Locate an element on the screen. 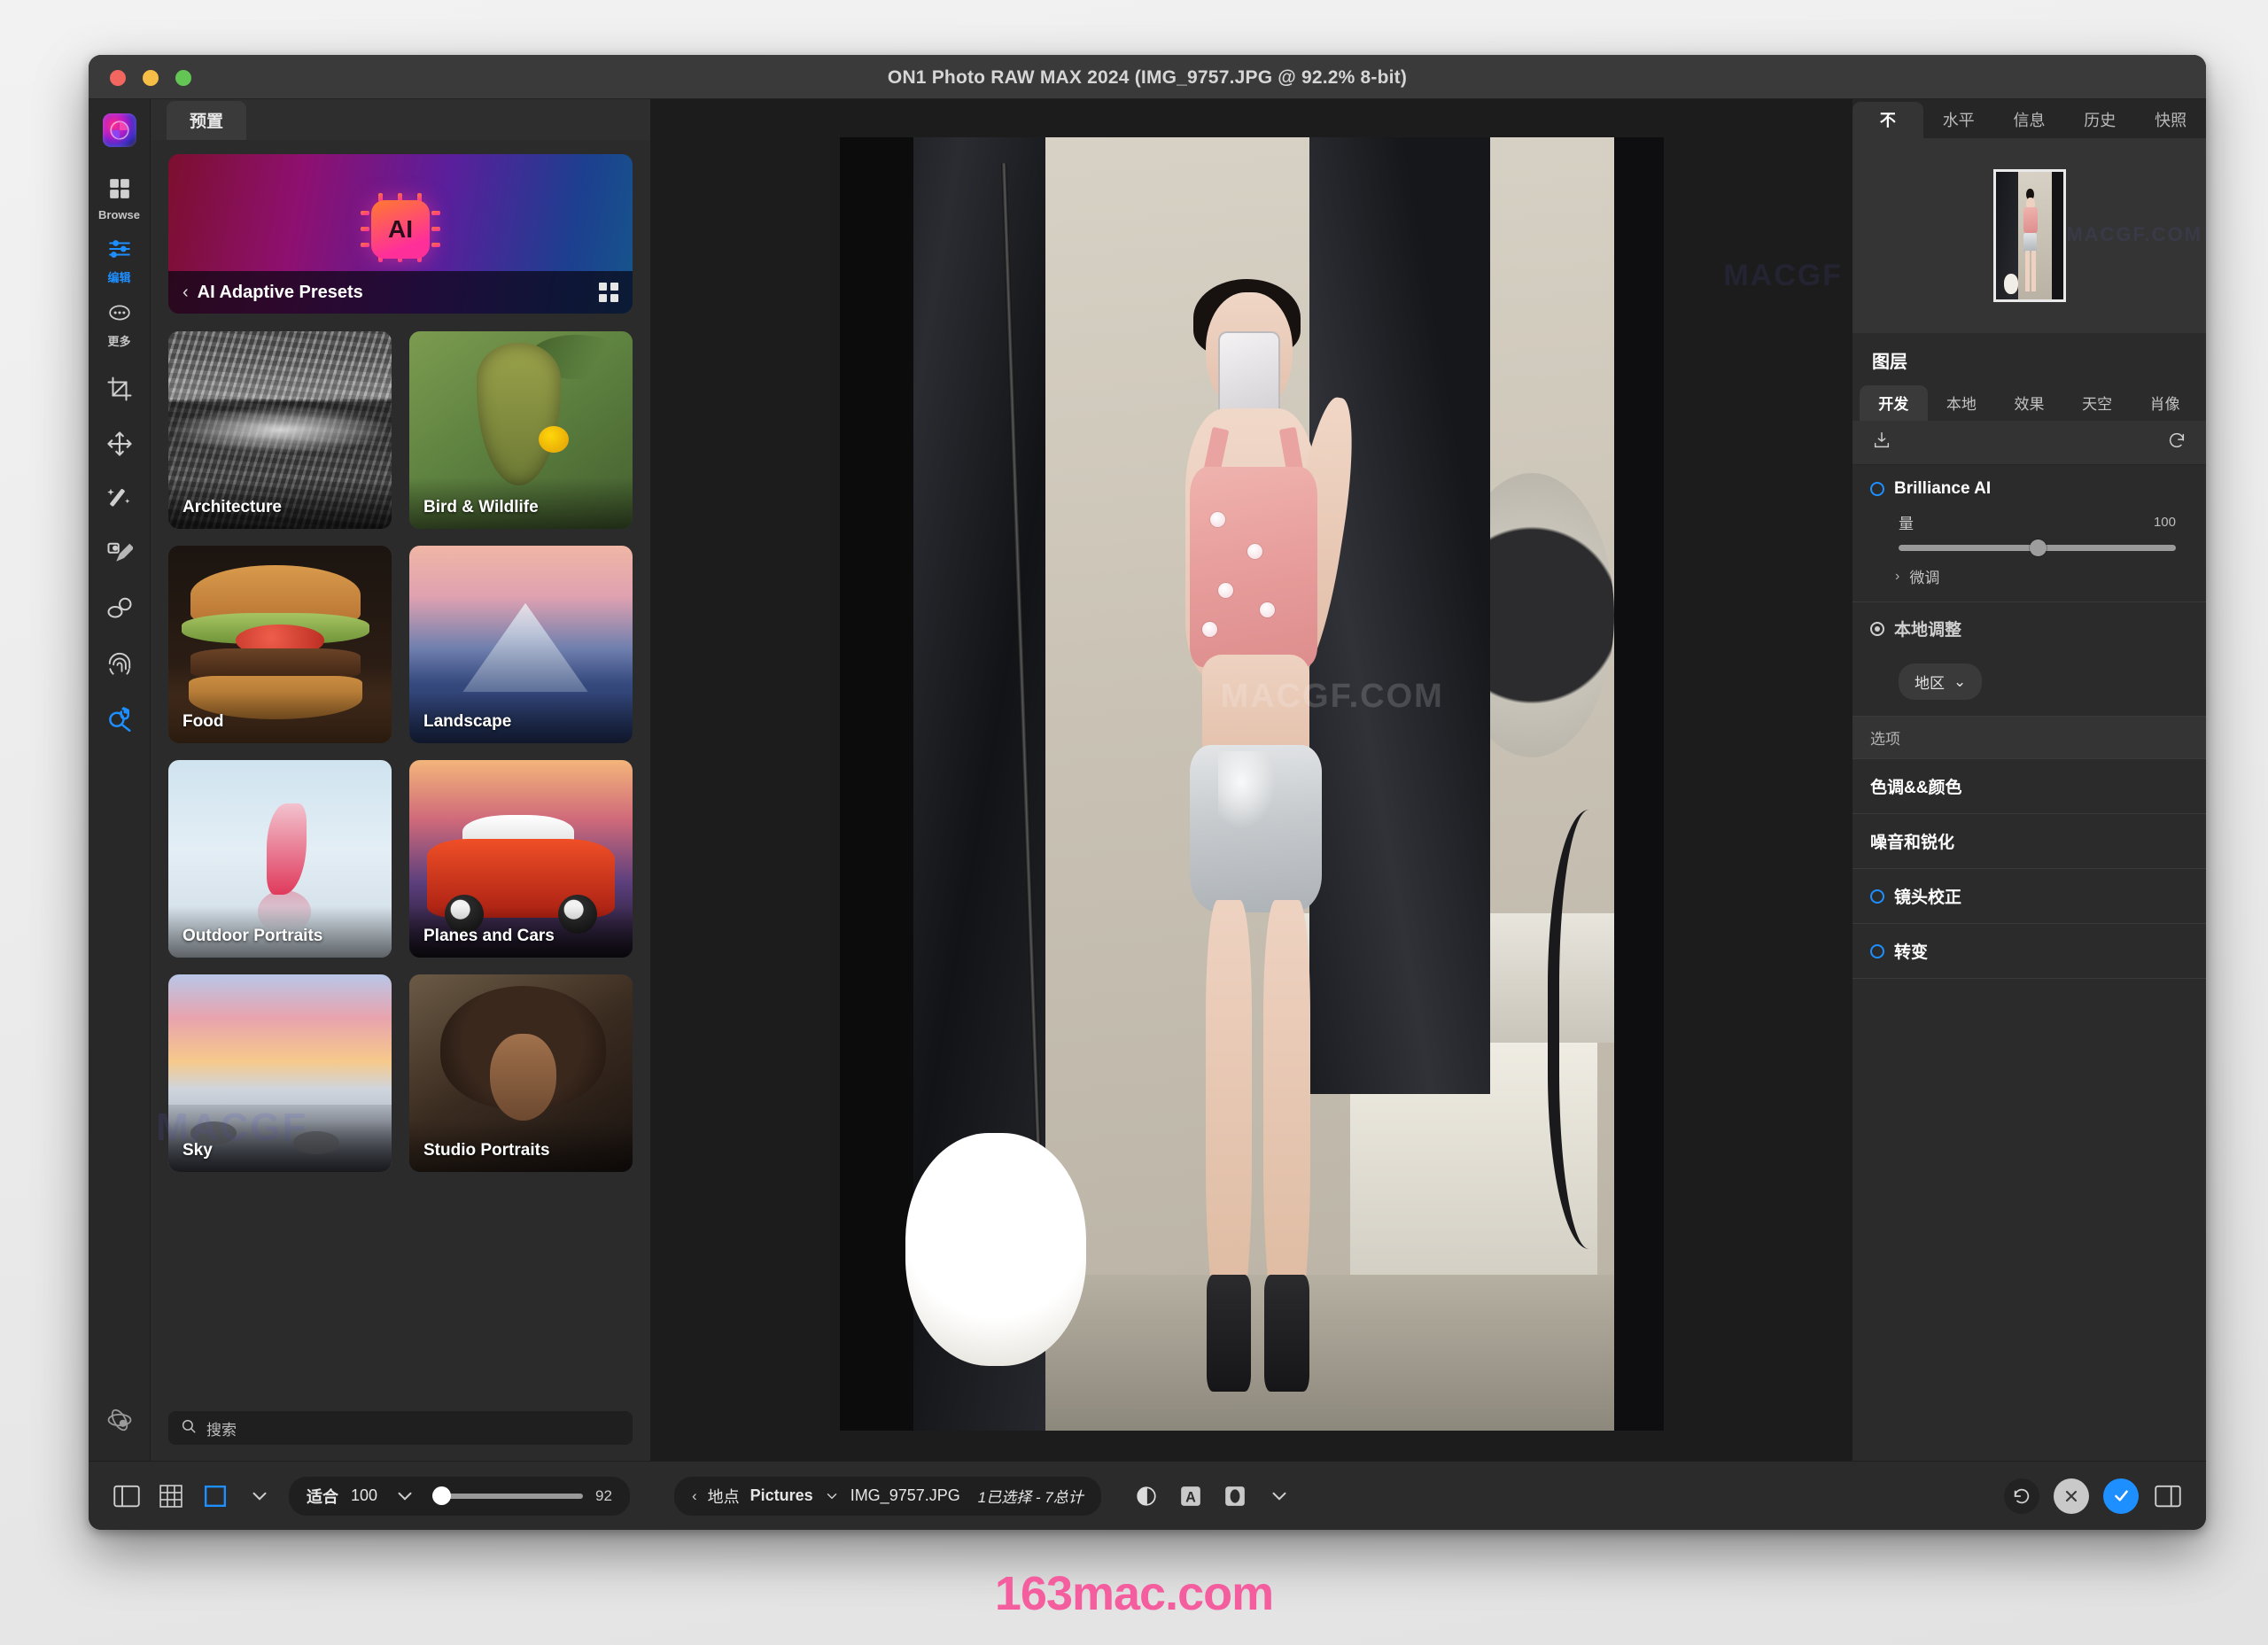  option-row-noise-sharpen: 噪音和锐化 is located at coordinates (2029, 841).